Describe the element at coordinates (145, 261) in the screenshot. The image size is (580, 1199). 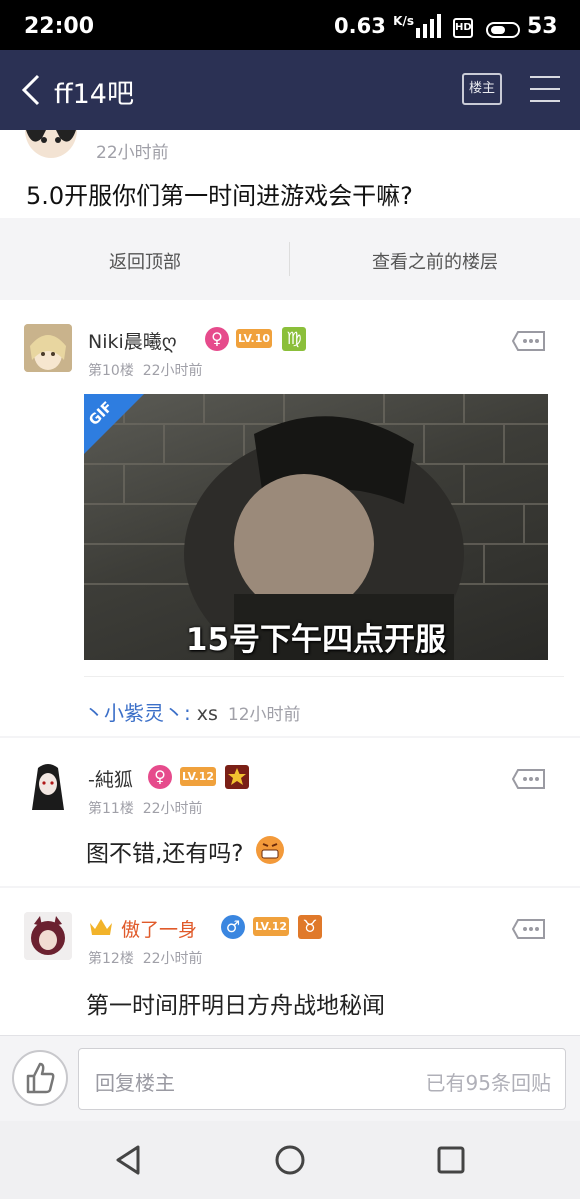
I see `back-to-top-button: 返回顶部` at that location.